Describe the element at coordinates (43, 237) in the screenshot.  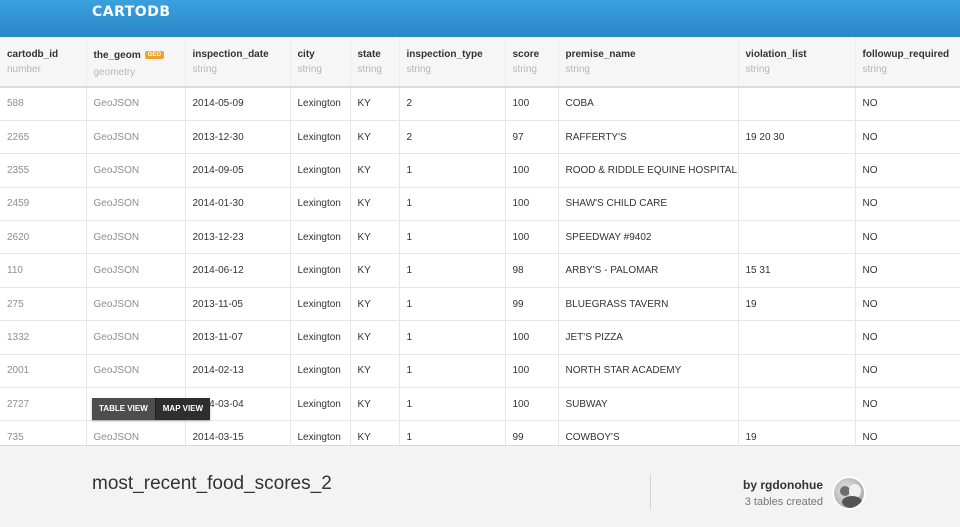
I see `table-cell-cartodb-id: 2620` at that location.